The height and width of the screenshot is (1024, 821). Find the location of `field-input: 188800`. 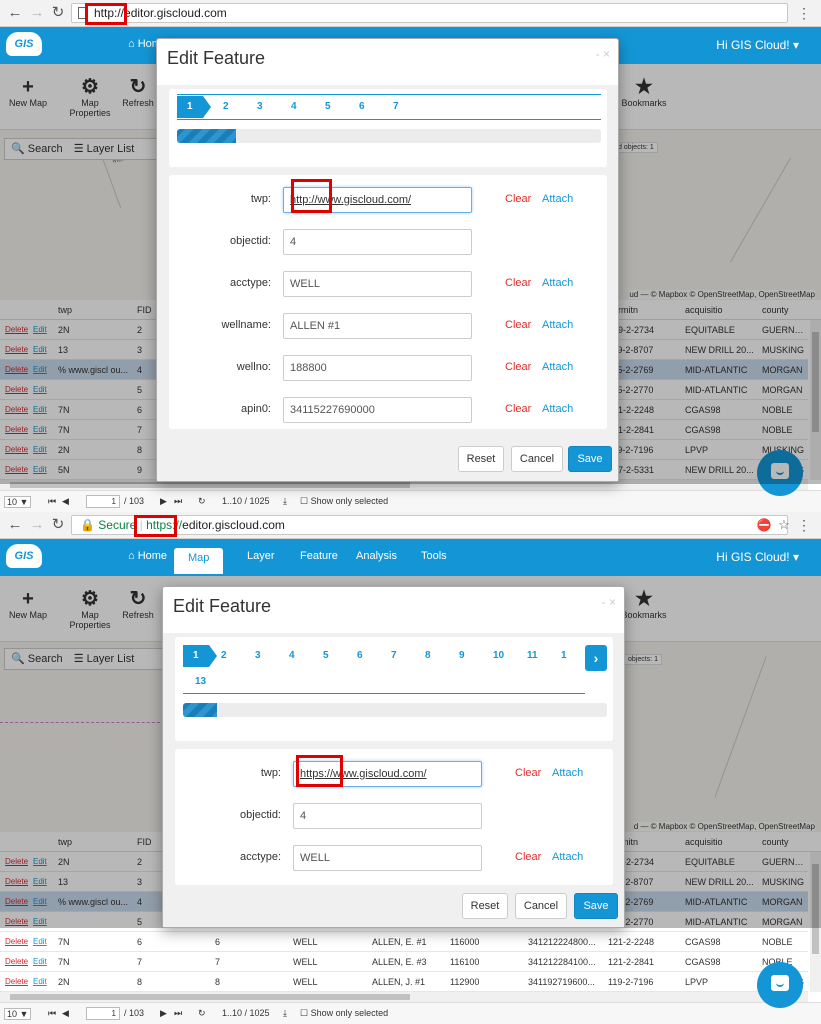

field-input: 188800 is located at coordinates (377, 368).